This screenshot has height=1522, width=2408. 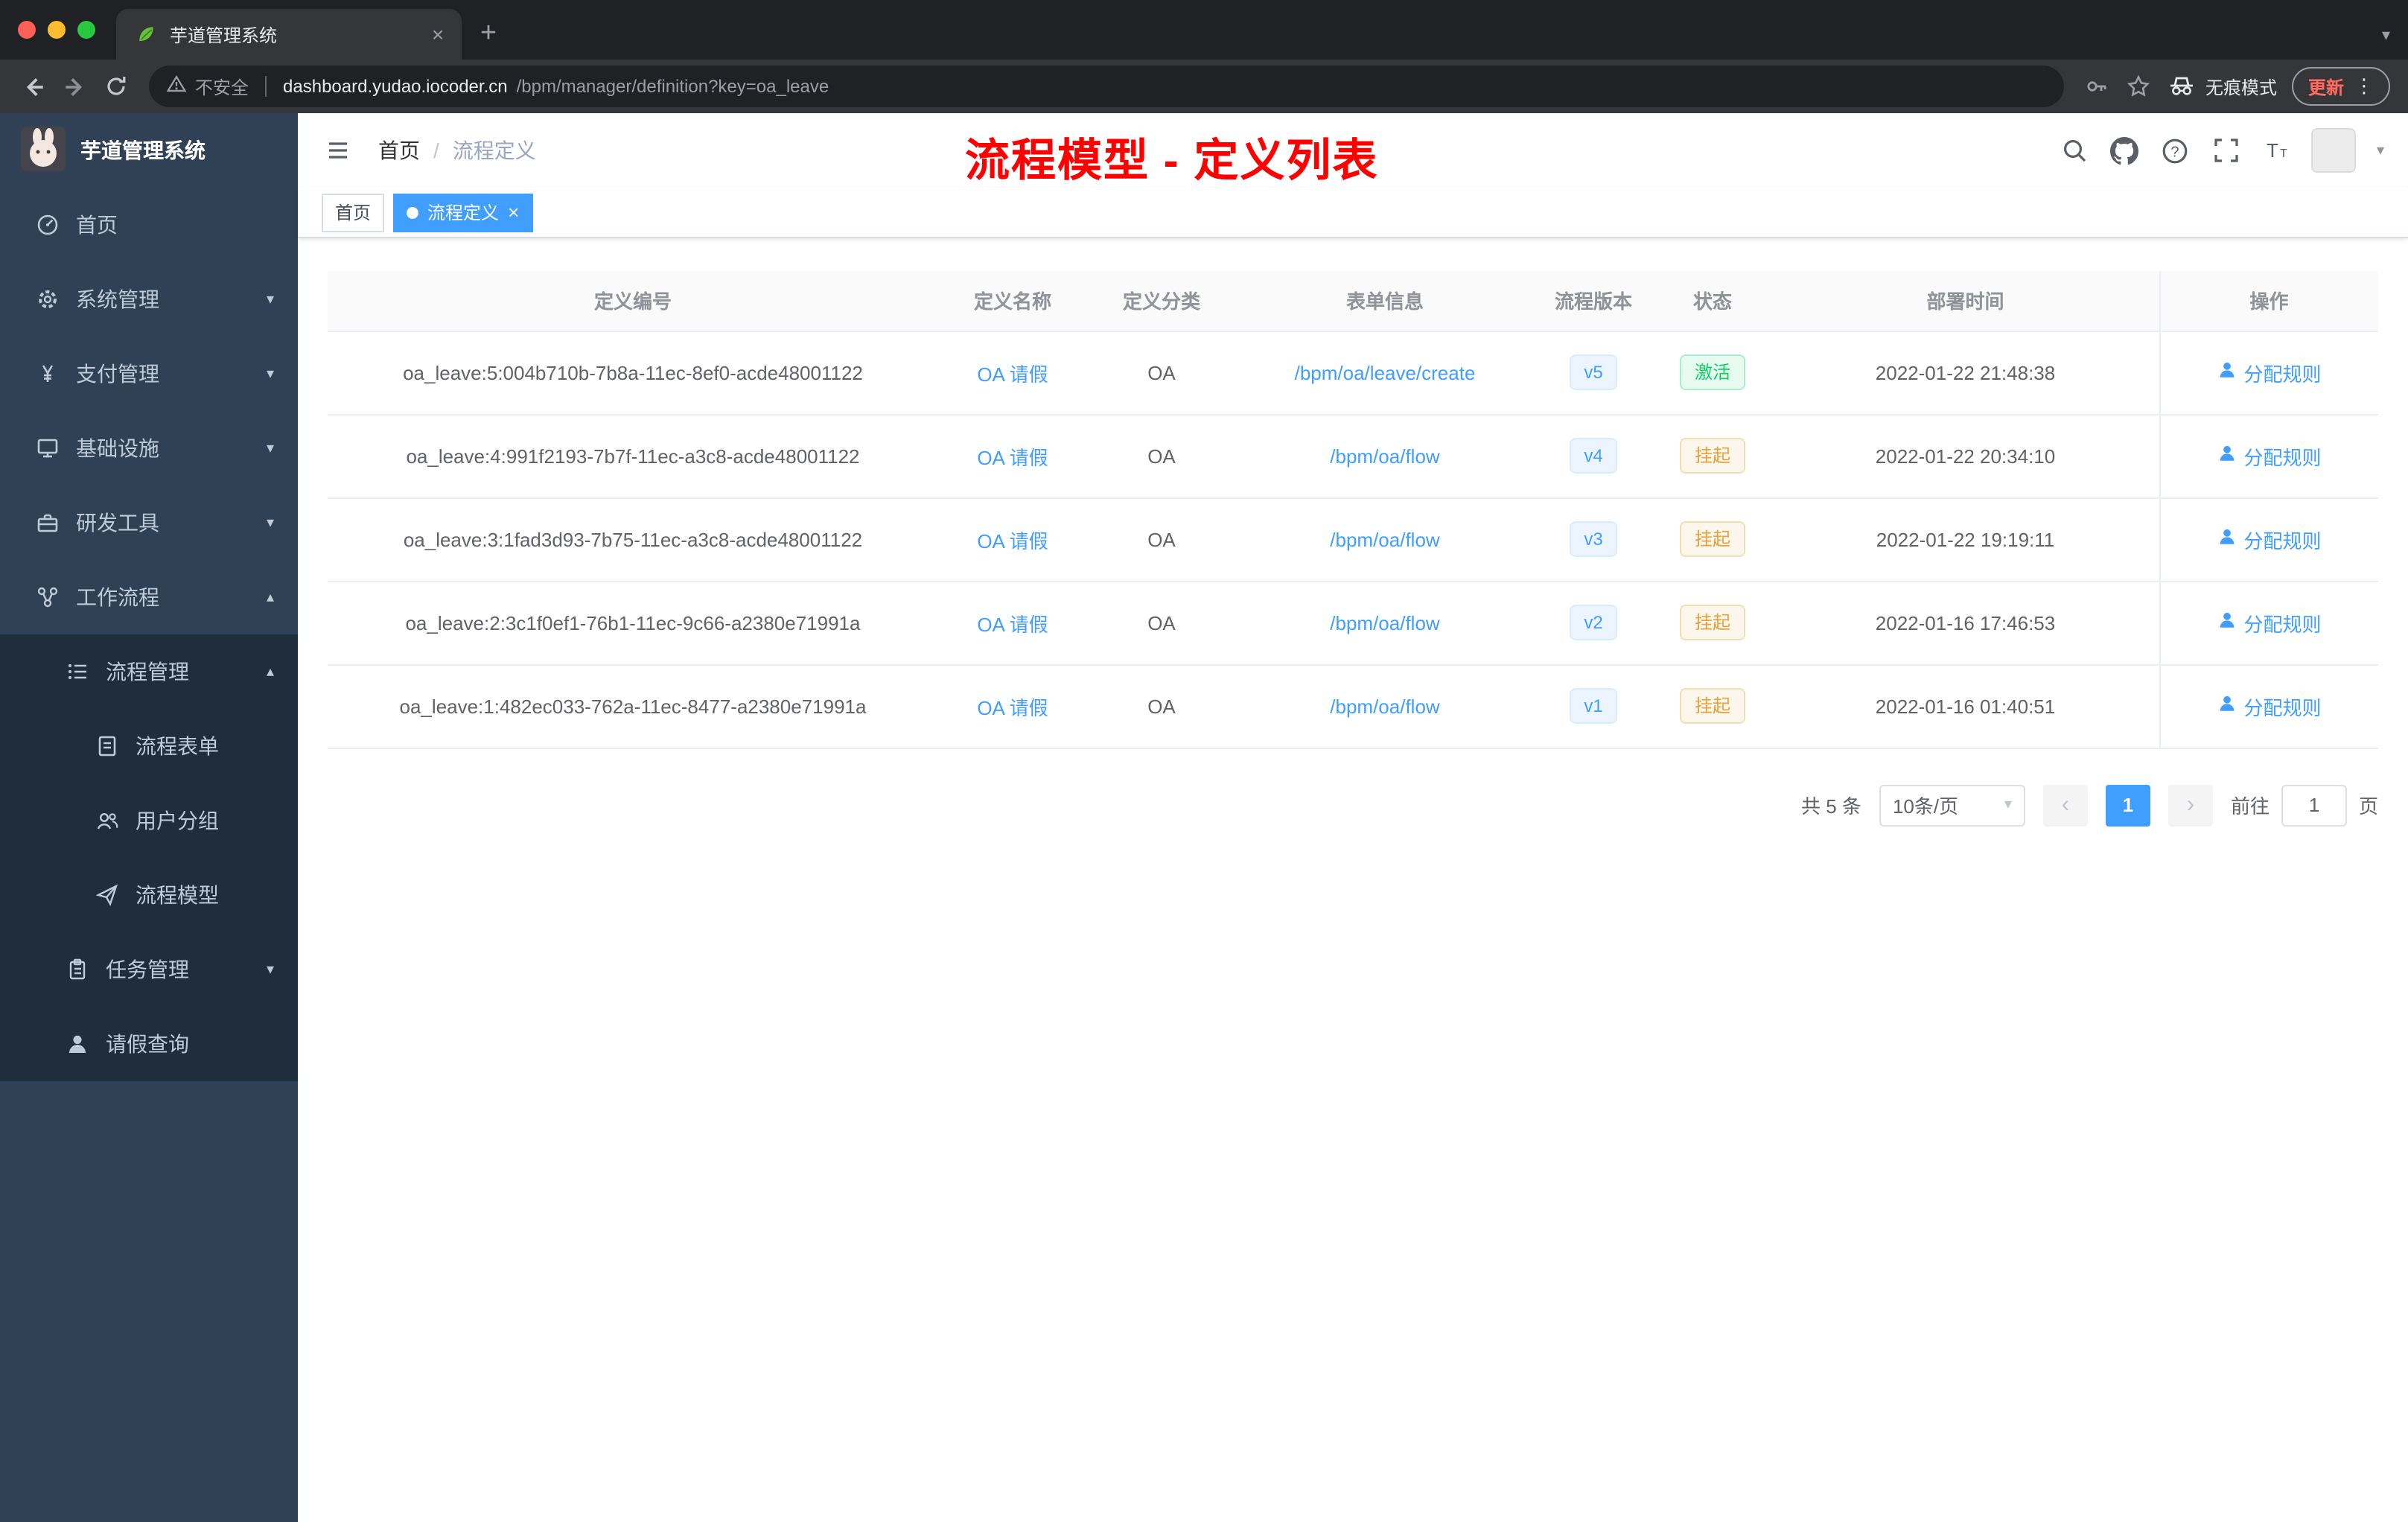 I want to click on page-size-select: 10条/页 ▾, so click(x=1952, y=805).